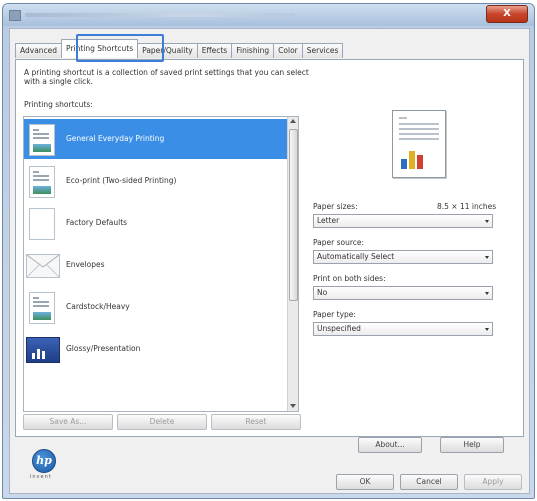  What do you see at coordinates (44, 461) in the screenshot?
I see `hp-logo: hp` at bounding box center [44, 461].